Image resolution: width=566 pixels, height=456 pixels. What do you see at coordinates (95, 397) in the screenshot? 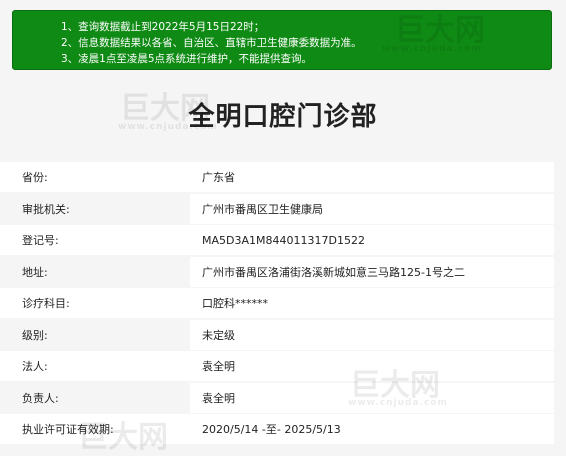
I see `label-person-in-charge: 负责人:` at bounding box center [95, 397].